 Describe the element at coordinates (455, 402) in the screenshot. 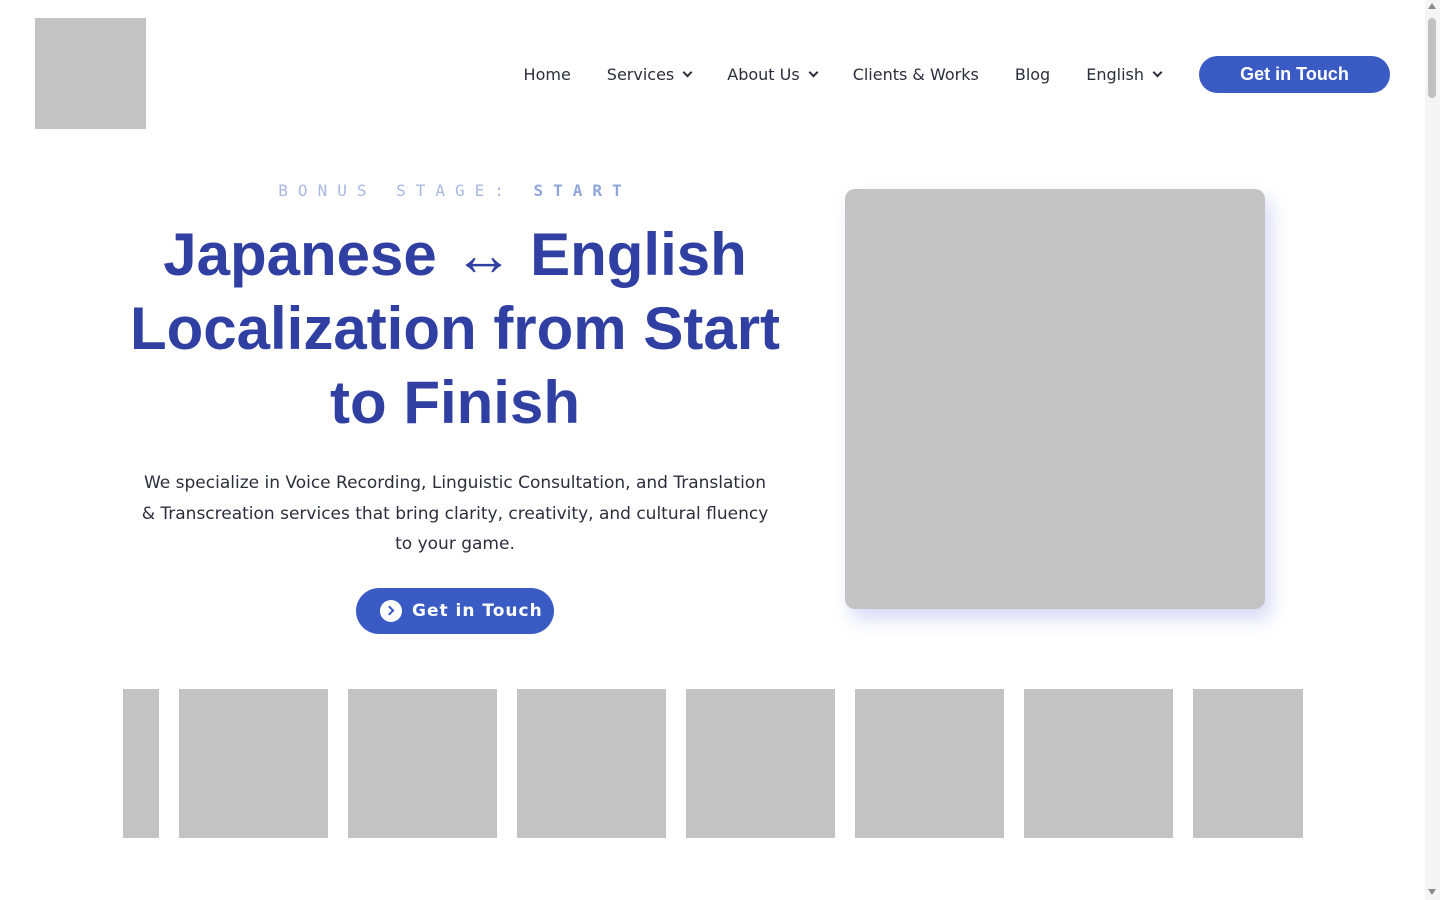

I see `headline-line-3: to Finish` at that location.